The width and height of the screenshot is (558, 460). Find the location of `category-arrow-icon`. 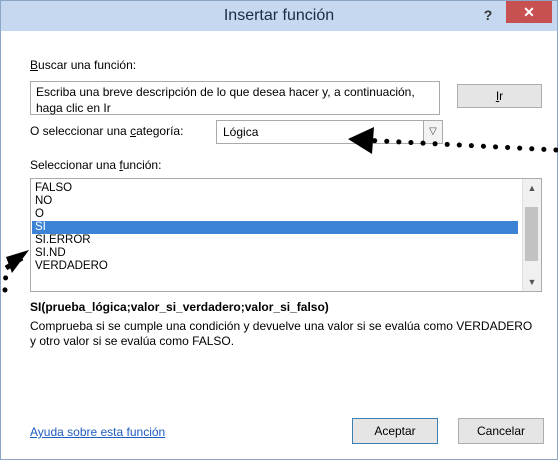

category-arrow-icon is located at coordinates (453, 140).